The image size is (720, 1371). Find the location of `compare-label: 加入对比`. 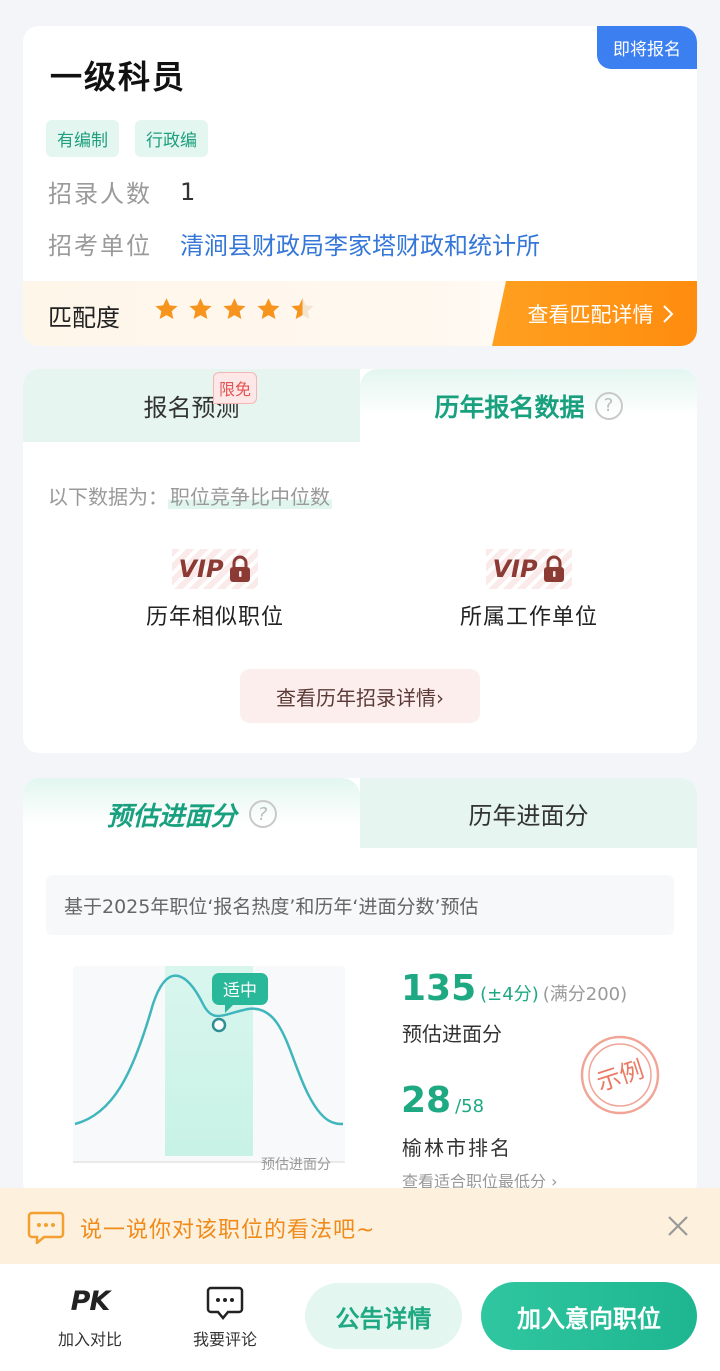

compare-label: 加入对比 is located at coordinates (90, 1339).